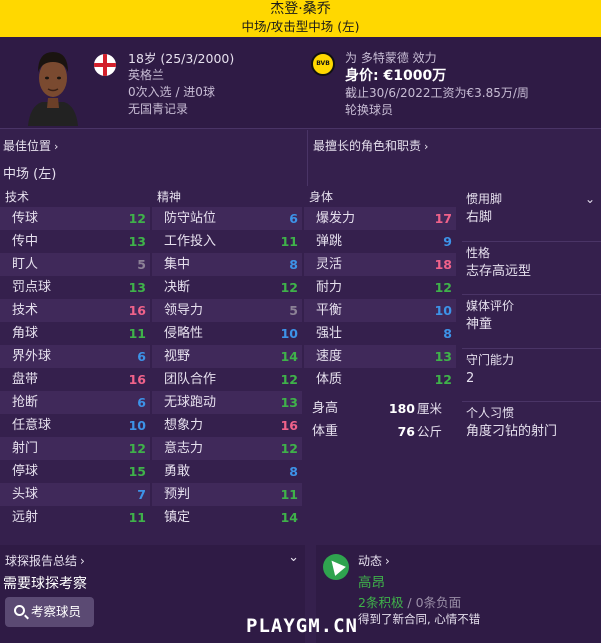 This screenshot has width=601, height=643. I want to click on player-caps-goals: 0次入选 / 进0球, so click(171, 92).